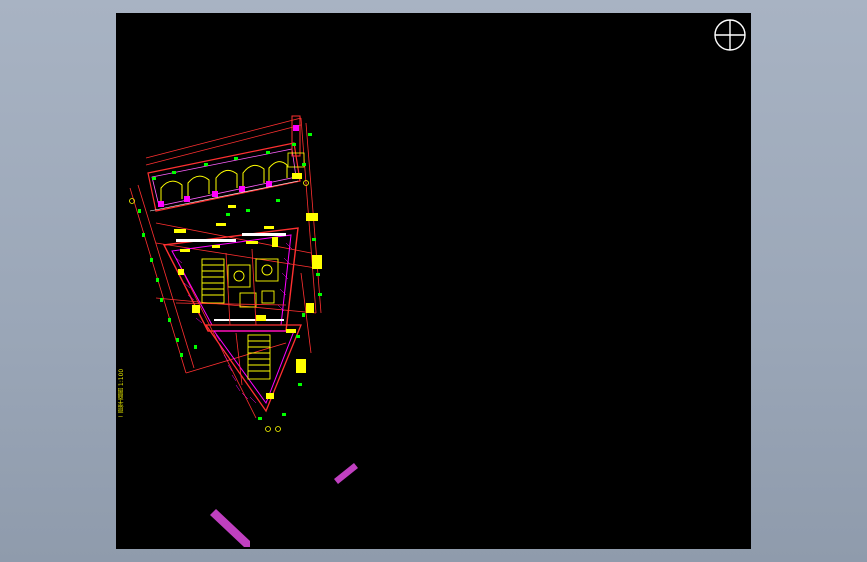 This screenshot has height=562, width=867. What do you see at coordinates (730, 35) in the screenshot?
I see `compass-icon` at bounding box center [730, 35].